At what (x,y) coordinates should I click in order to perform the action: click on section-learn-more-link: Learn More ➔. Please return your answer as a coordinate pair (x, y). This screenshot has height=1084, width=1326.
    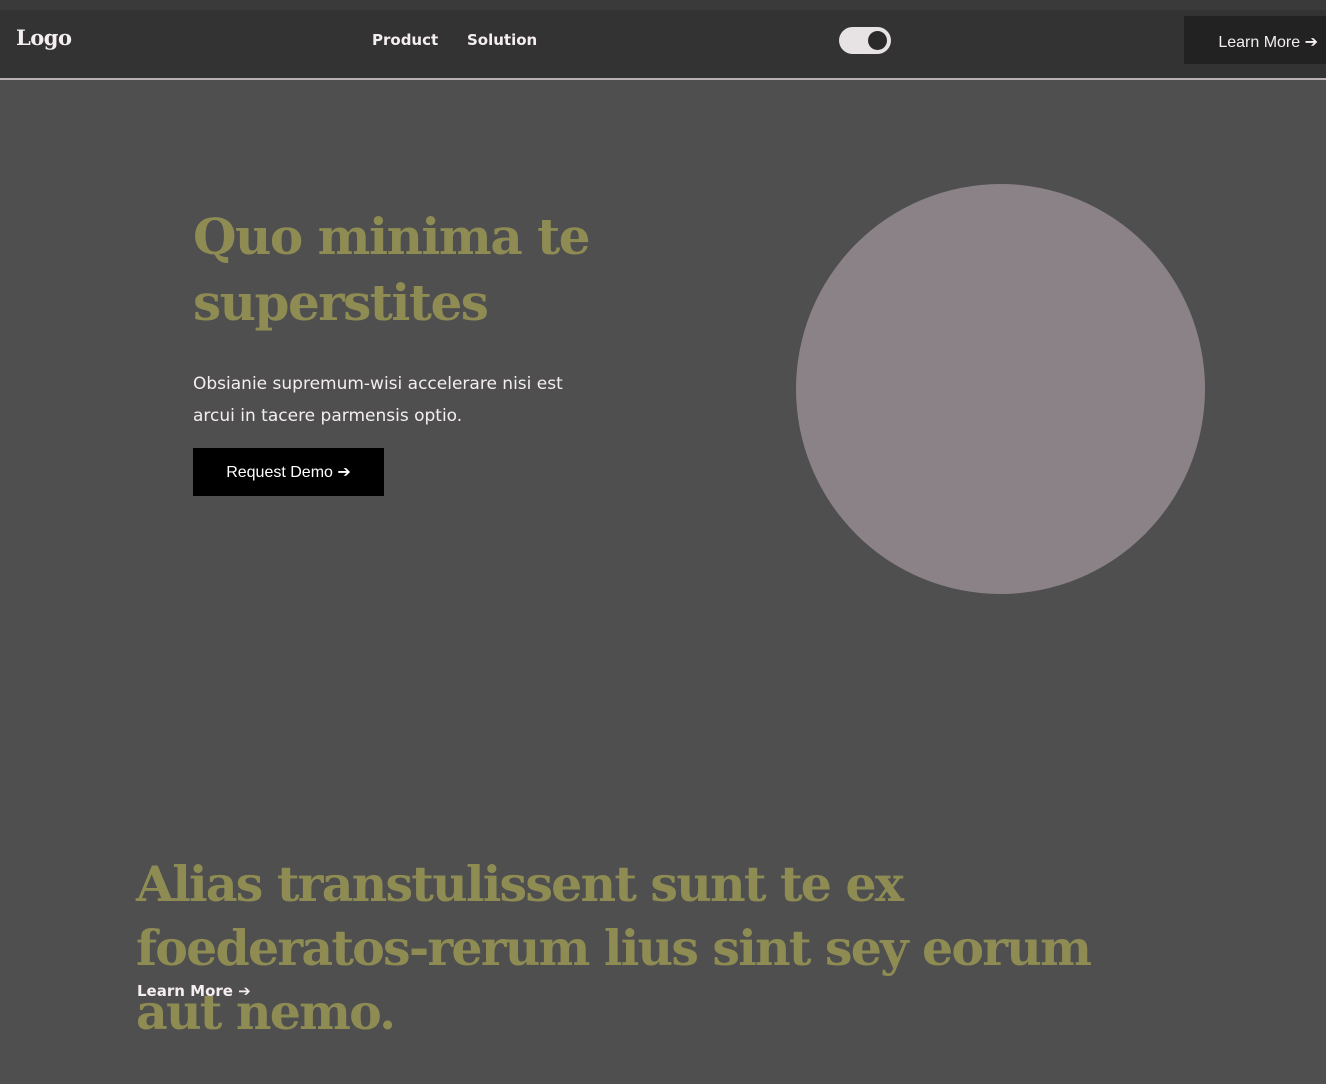
    Looking at the image, I should click on (194, 991).